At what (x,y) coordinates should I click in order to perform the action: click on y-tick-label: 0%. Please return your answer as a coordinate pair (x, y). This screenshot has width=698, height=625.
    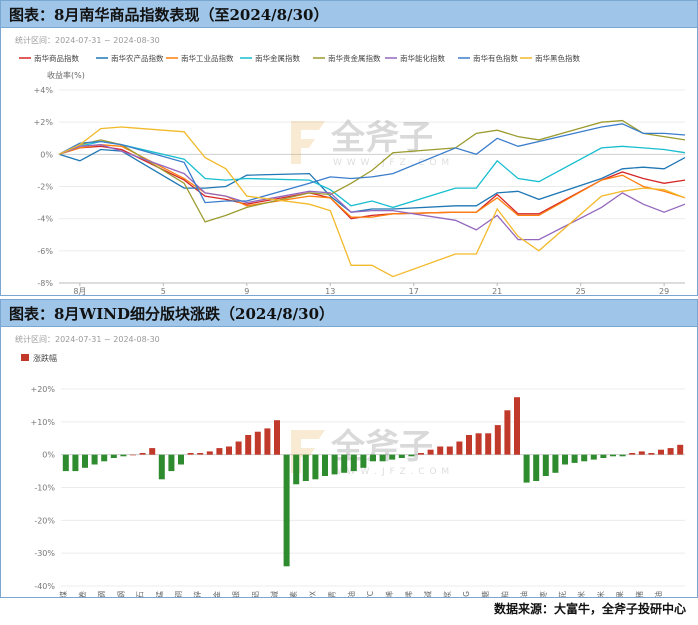
    Looking at the image, I should click on (48, 455).